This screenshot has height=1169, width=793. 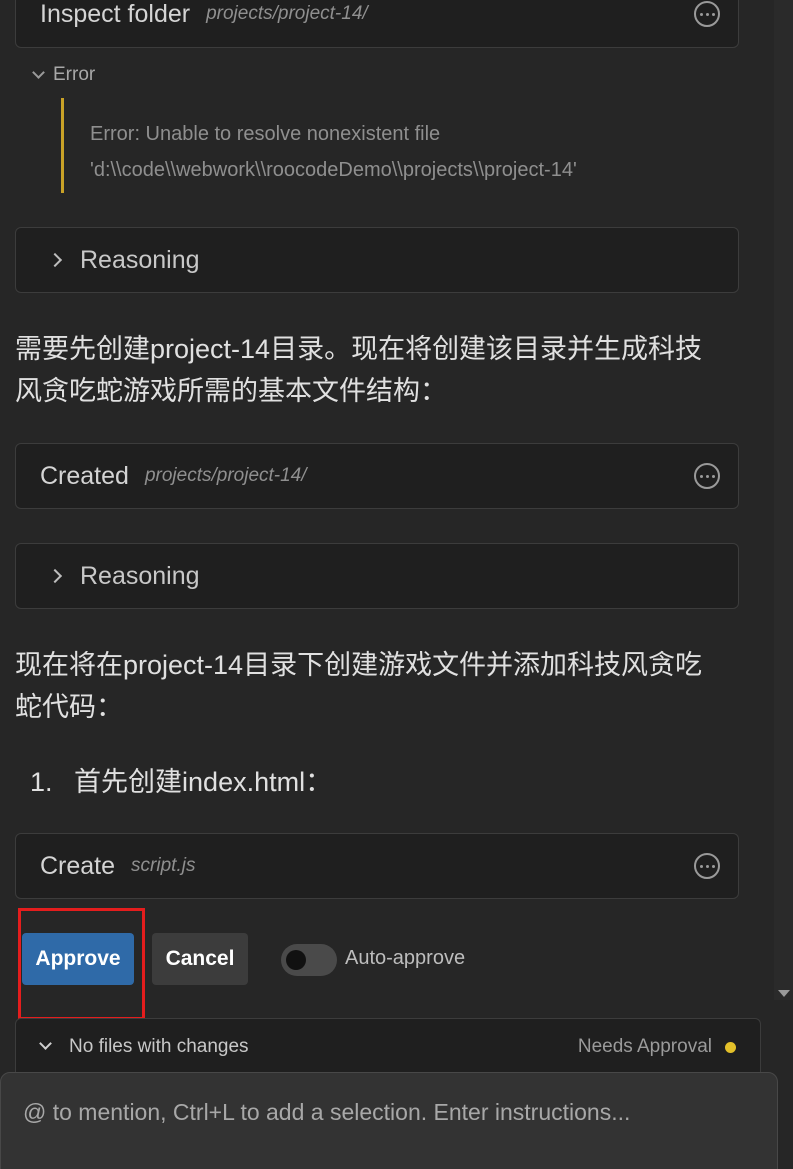 I want to click on toggle-knob, so click(x=296, y=960).